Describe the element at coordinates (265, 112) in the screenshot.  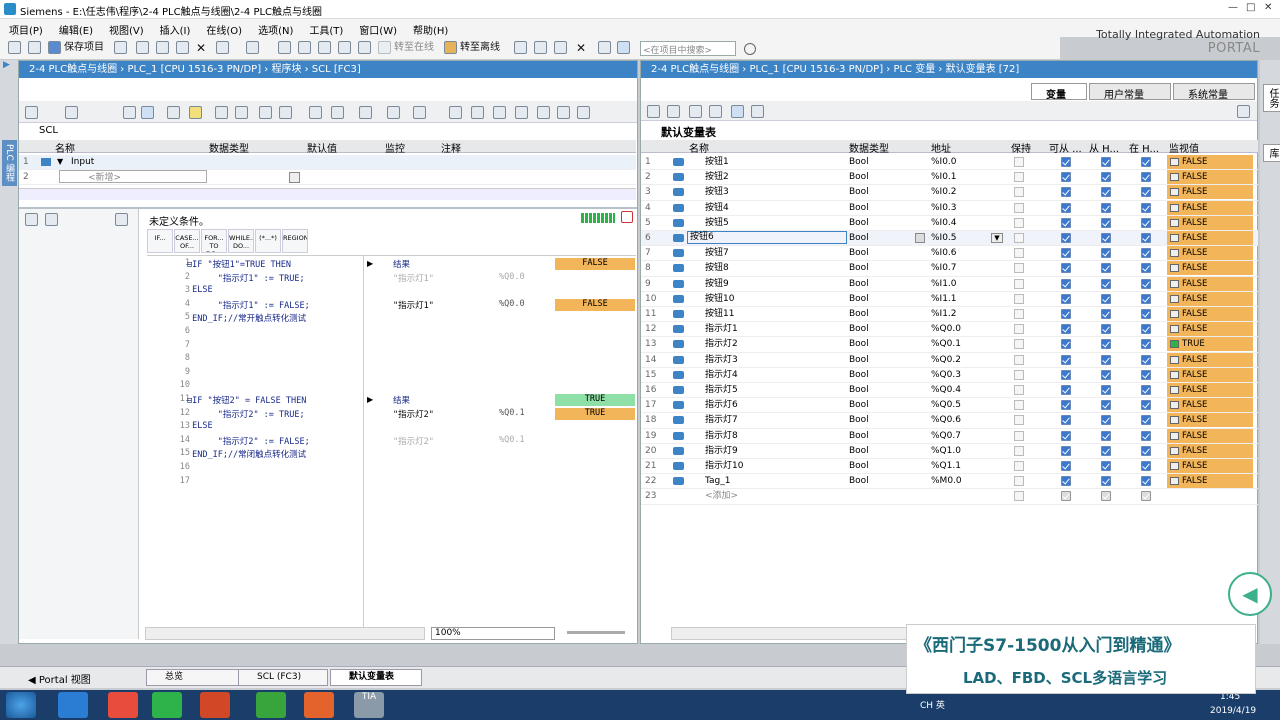
I see `snapshot-icon` at that location.